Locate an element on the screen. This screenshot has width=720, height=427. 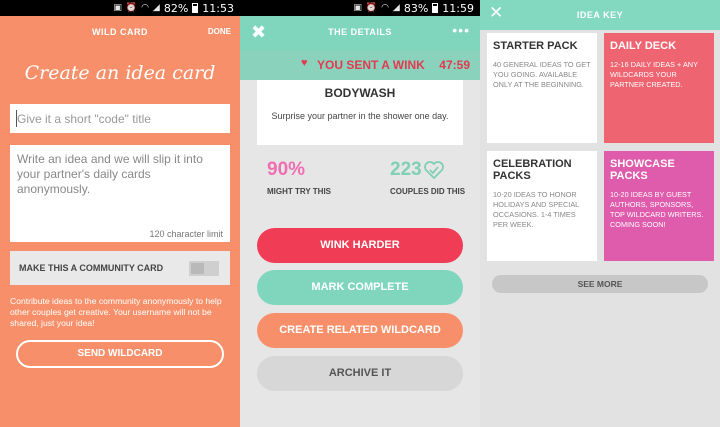
toggle-knob is located at coordinates (197, 268).